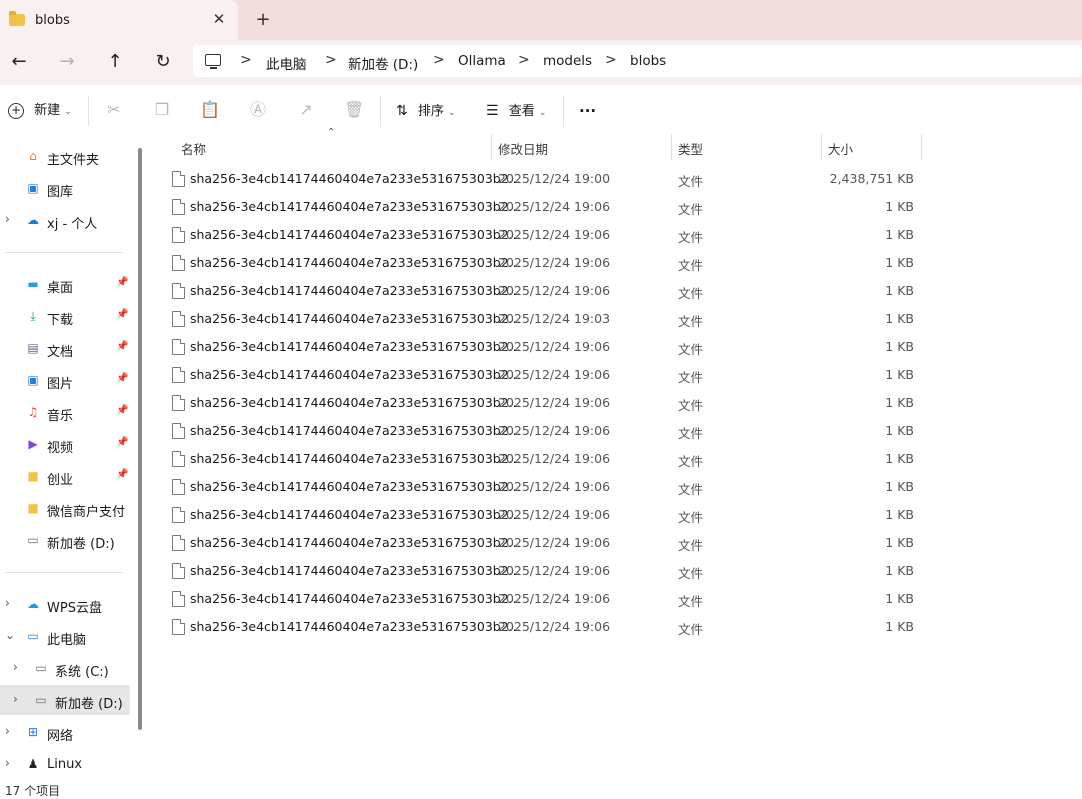  Describe the element at coordinates (65, 284) in the screenshot. I see `sidebar-item-desktop: ▬ 桌面 📌` at that location.